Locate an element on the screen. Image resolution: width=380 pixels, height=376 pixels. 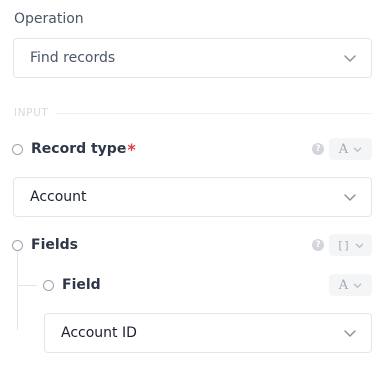
field-label: Field is located at coordinates (81, 285).